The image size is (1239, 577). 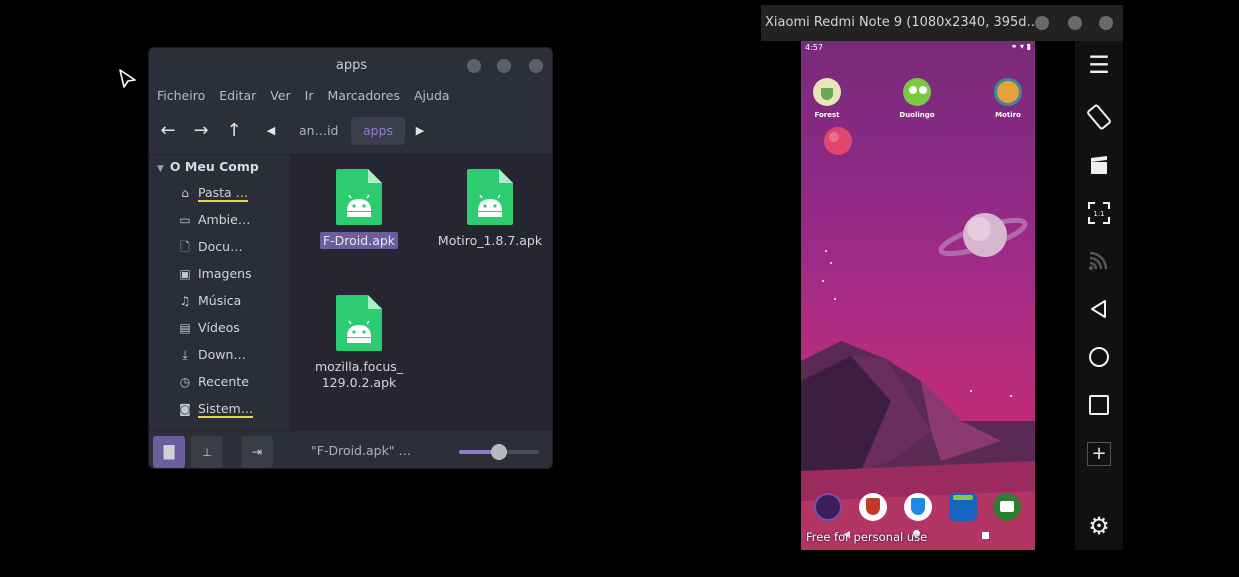 I want to click on app-duolingo: Duolingo, so click(x=917, y=101).